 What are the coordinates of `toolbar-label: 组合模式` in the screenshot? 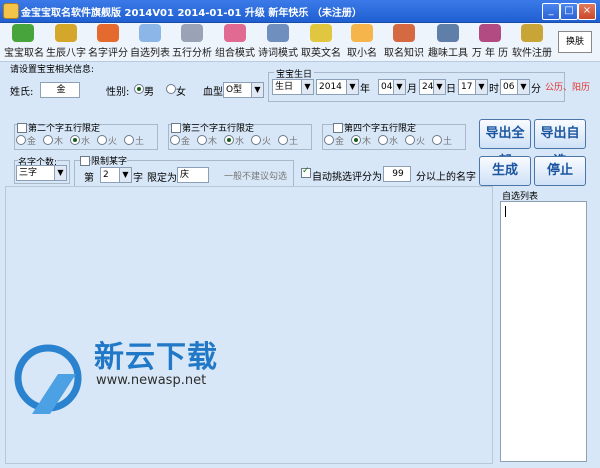 It's located at (235, 53).